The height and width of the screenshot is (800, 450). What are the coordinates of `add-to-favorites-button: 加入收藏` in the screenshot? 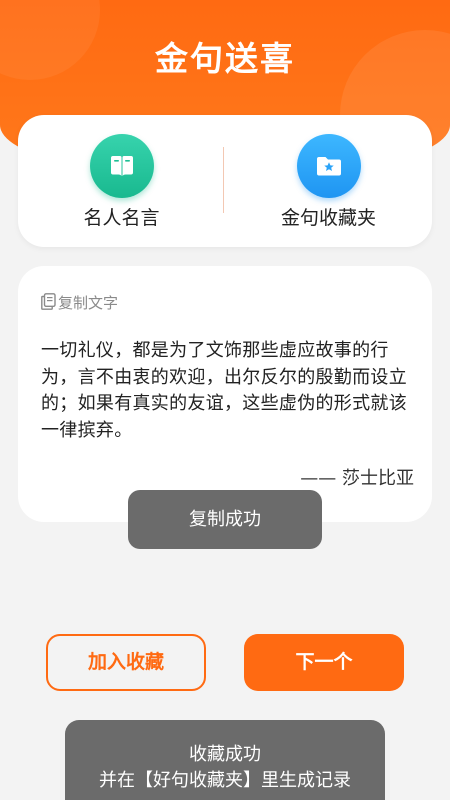 It's located at (126, 662).